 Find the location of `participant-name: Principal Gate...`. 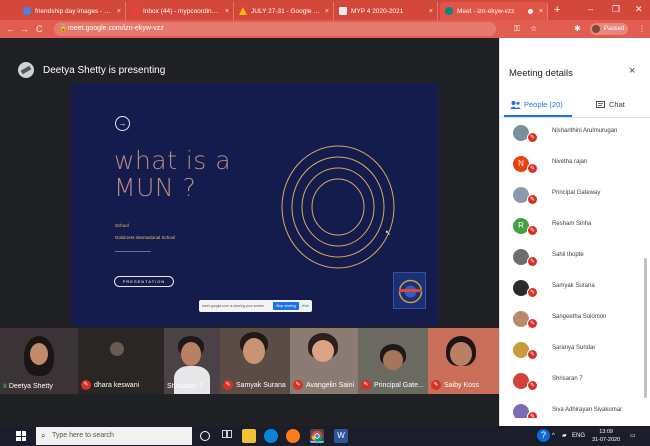

participant-name: Principal Gate... is located at coordinates (399, 385).